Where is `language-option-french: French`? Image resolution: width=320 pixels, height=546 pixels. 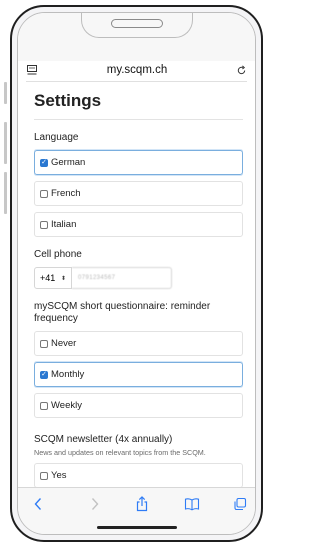 language-option-french: French is located at coordinates (138, 193).